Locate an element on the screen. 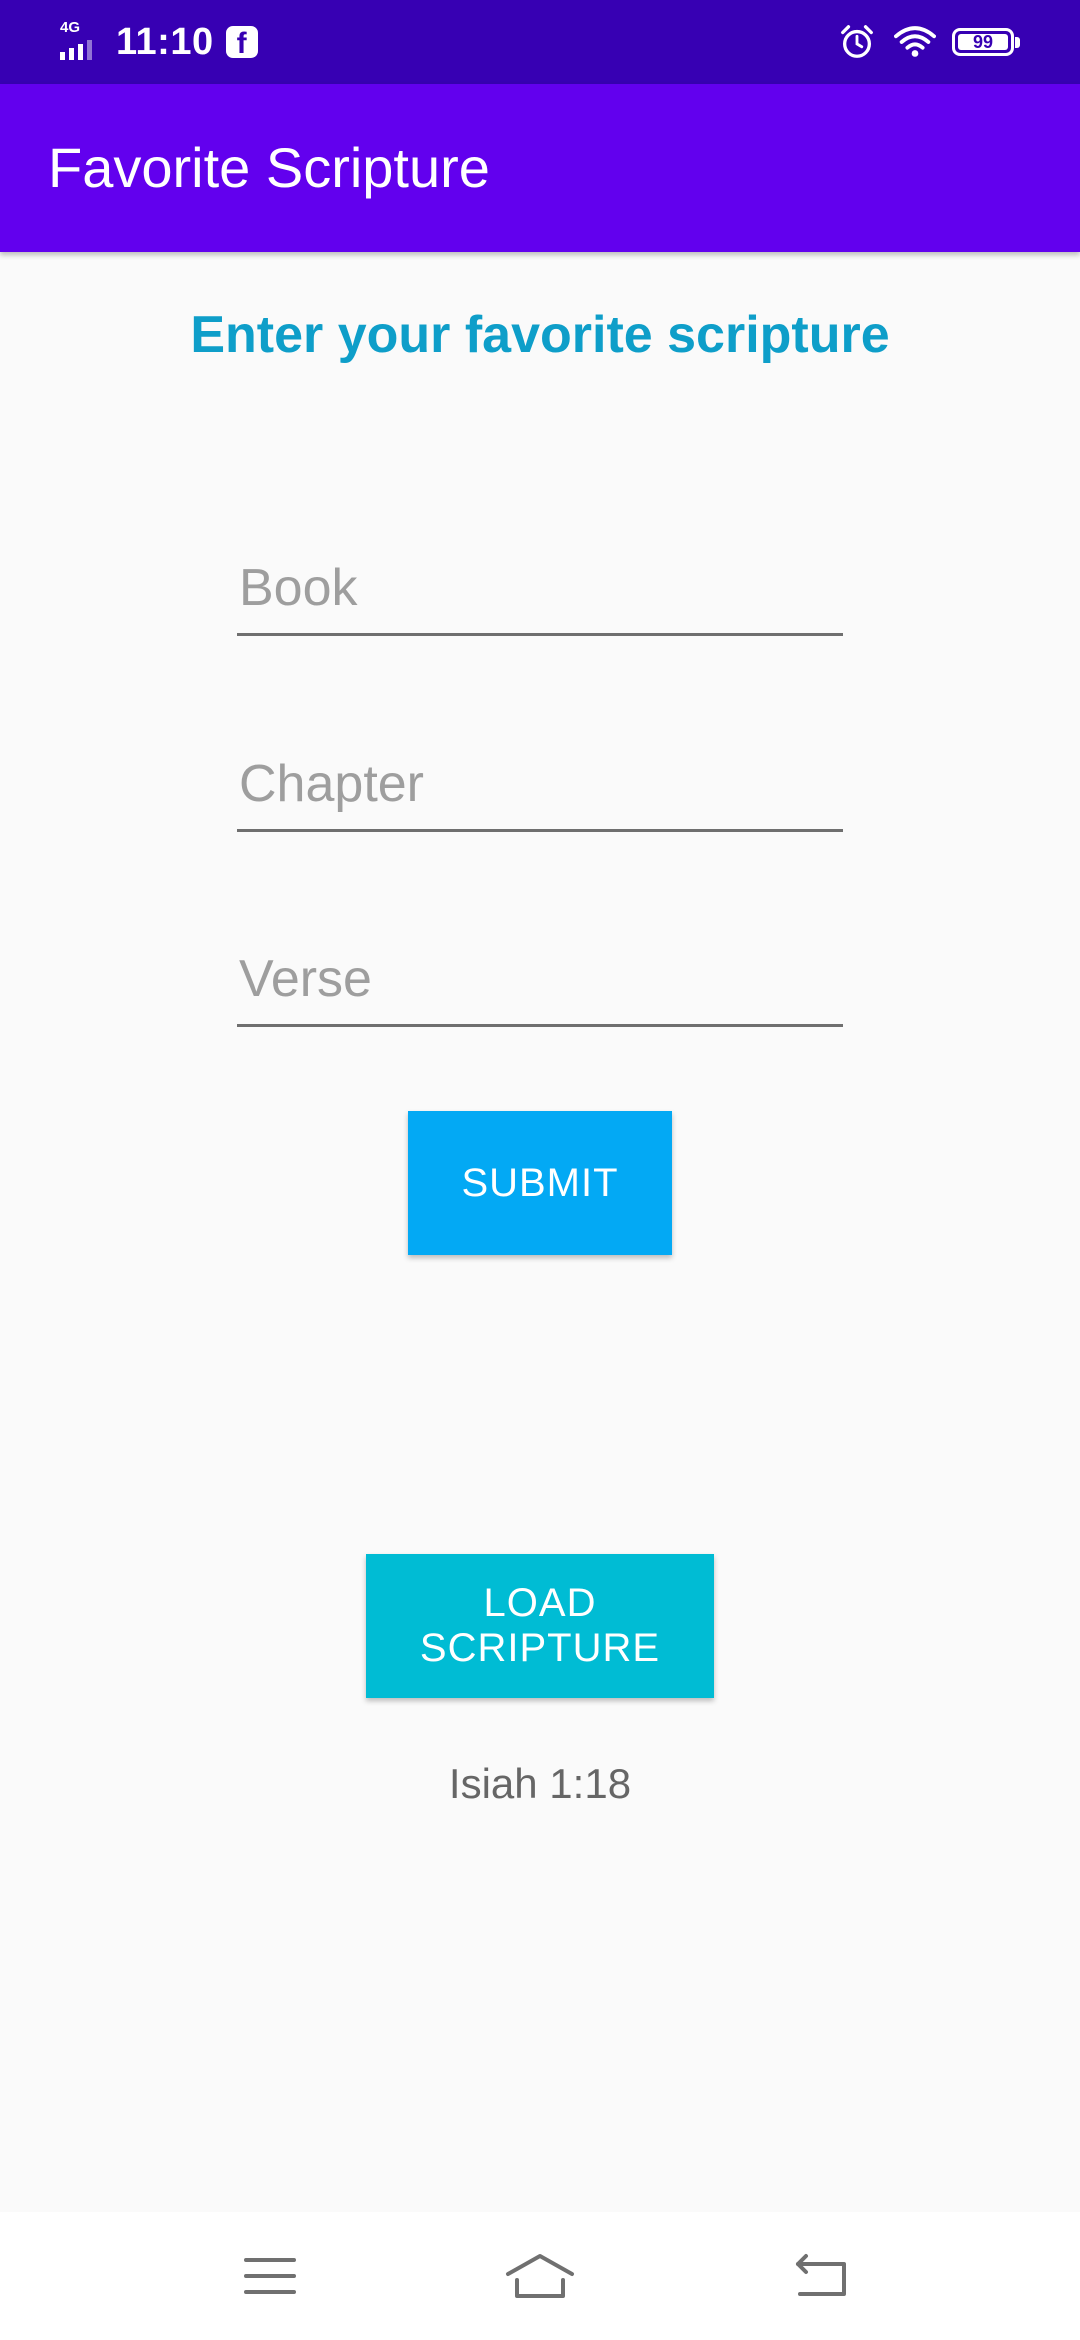  status-bar-left: 4G 11:10 f is located at coordinates (158, 42).